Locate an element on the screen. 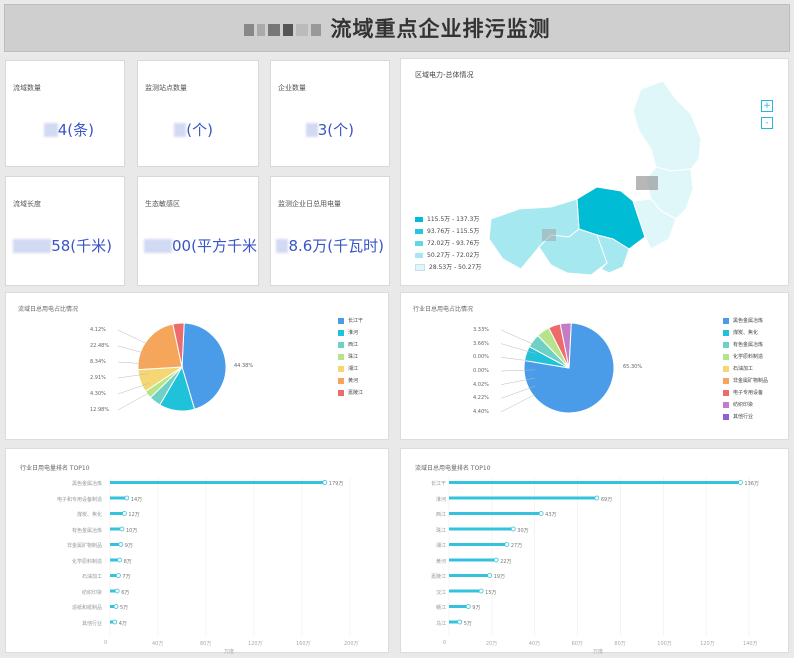  kpi-card-station-count: 监测站点数量 (个) is located at coordinates (198, 113).